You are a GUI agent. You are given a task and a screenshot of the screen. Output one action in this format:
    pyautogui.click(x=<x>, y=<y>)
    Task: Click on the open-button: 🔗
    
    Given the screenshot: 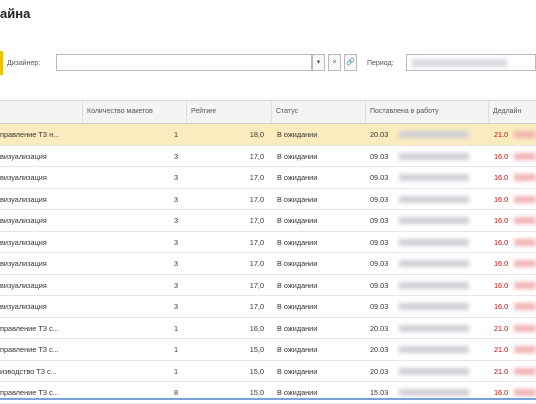 What is the action you would take?
    pyautogui.click(x=350, y=62)
    